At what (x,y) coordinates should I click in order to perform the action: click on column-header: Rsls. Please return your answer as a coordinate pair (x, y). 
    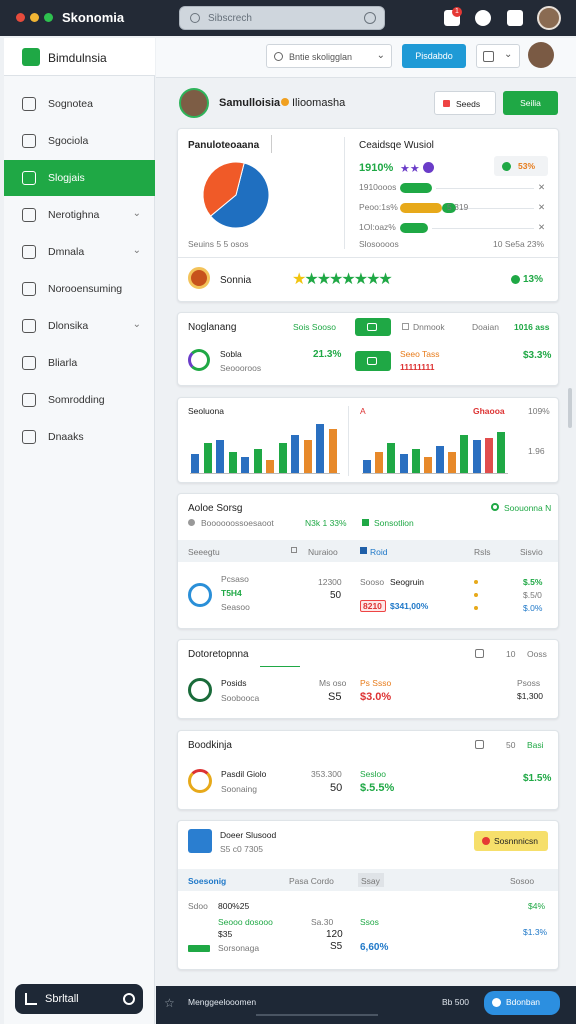
    Looking at the image, I should click on (482, 552).